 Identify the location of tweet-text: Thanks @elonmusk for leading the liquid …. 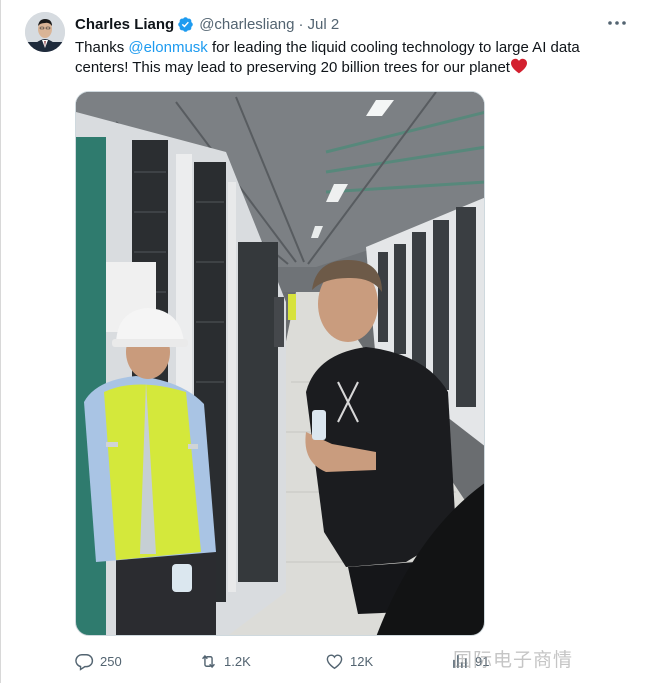
(355, 58).